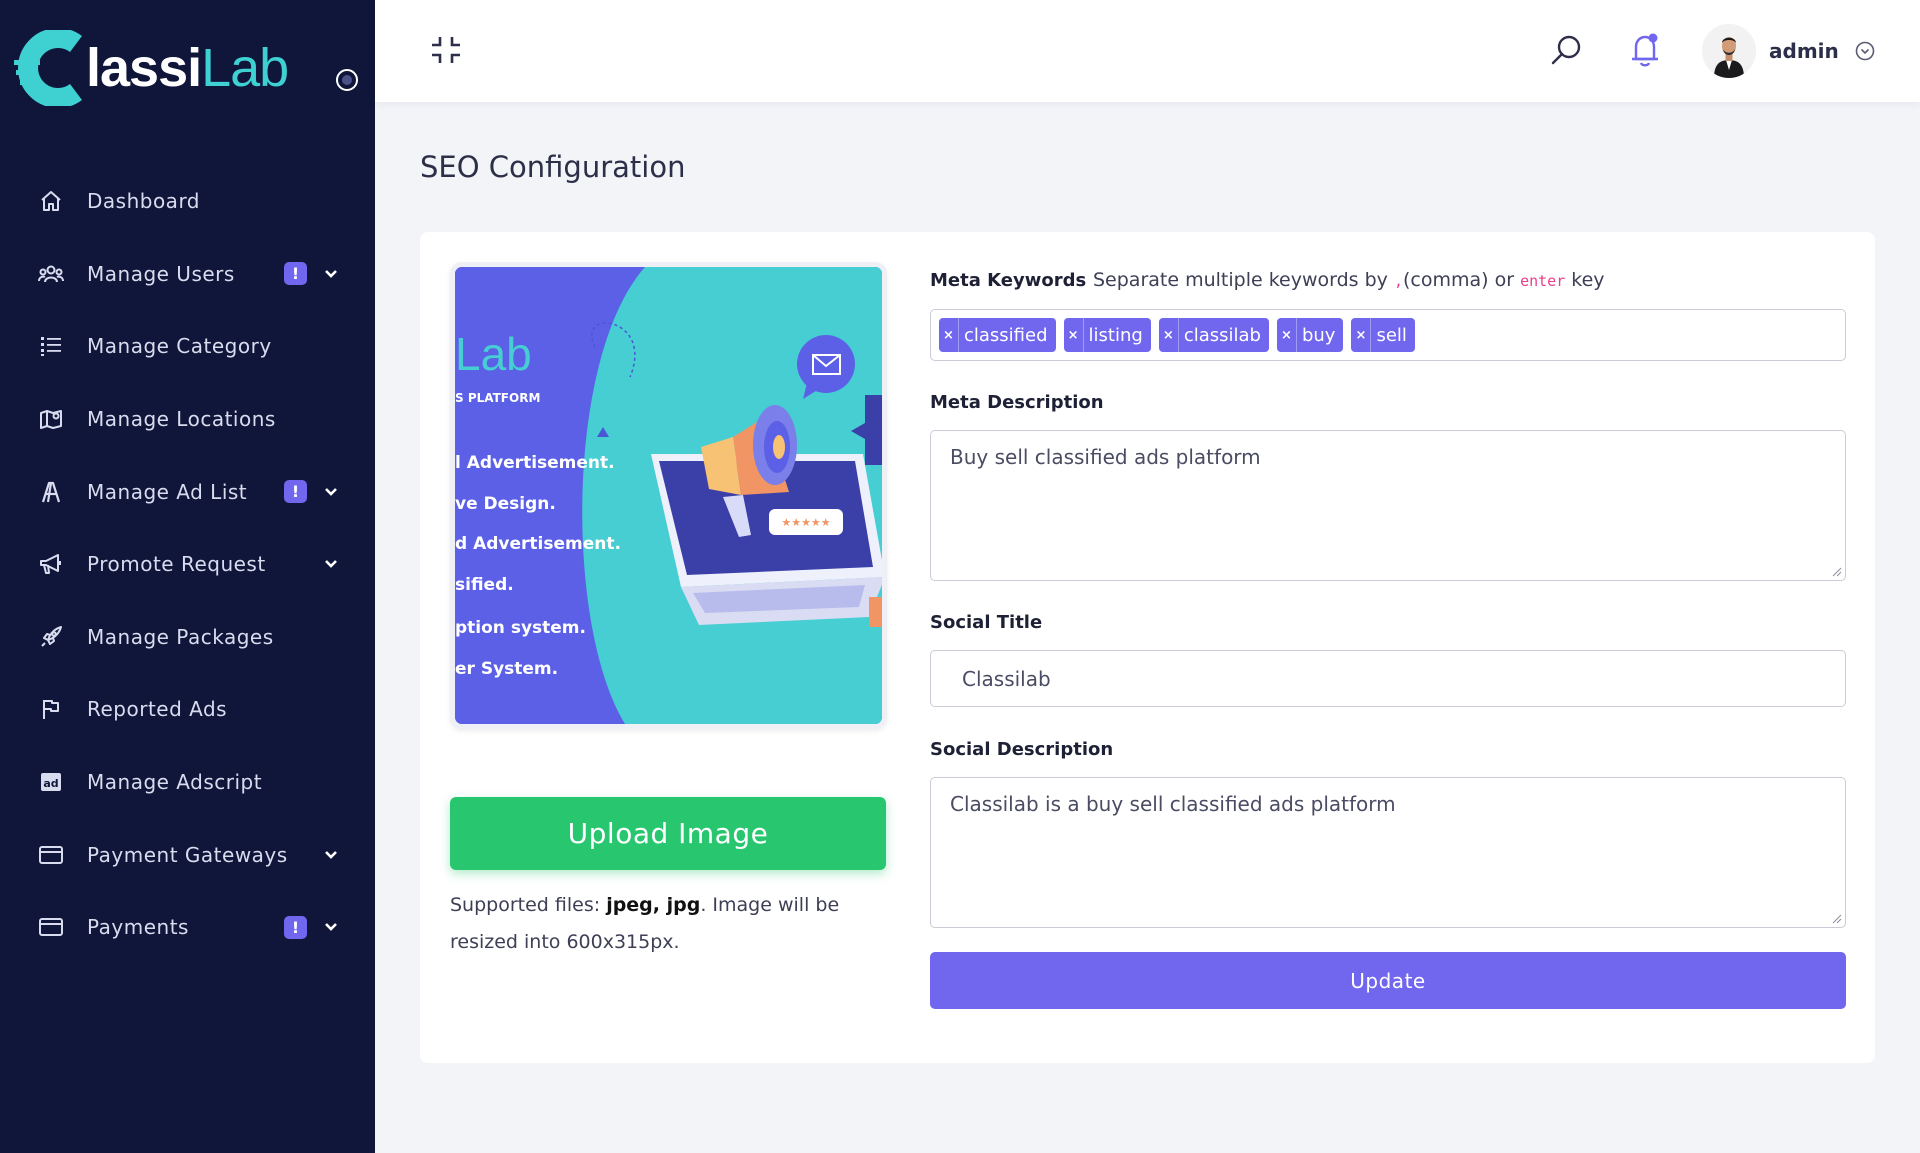 The height and width of the screenshot is (1153, 1920). Describe the element at coordinates (51, 346) in the screenshot. I see `list-icon` at that location.